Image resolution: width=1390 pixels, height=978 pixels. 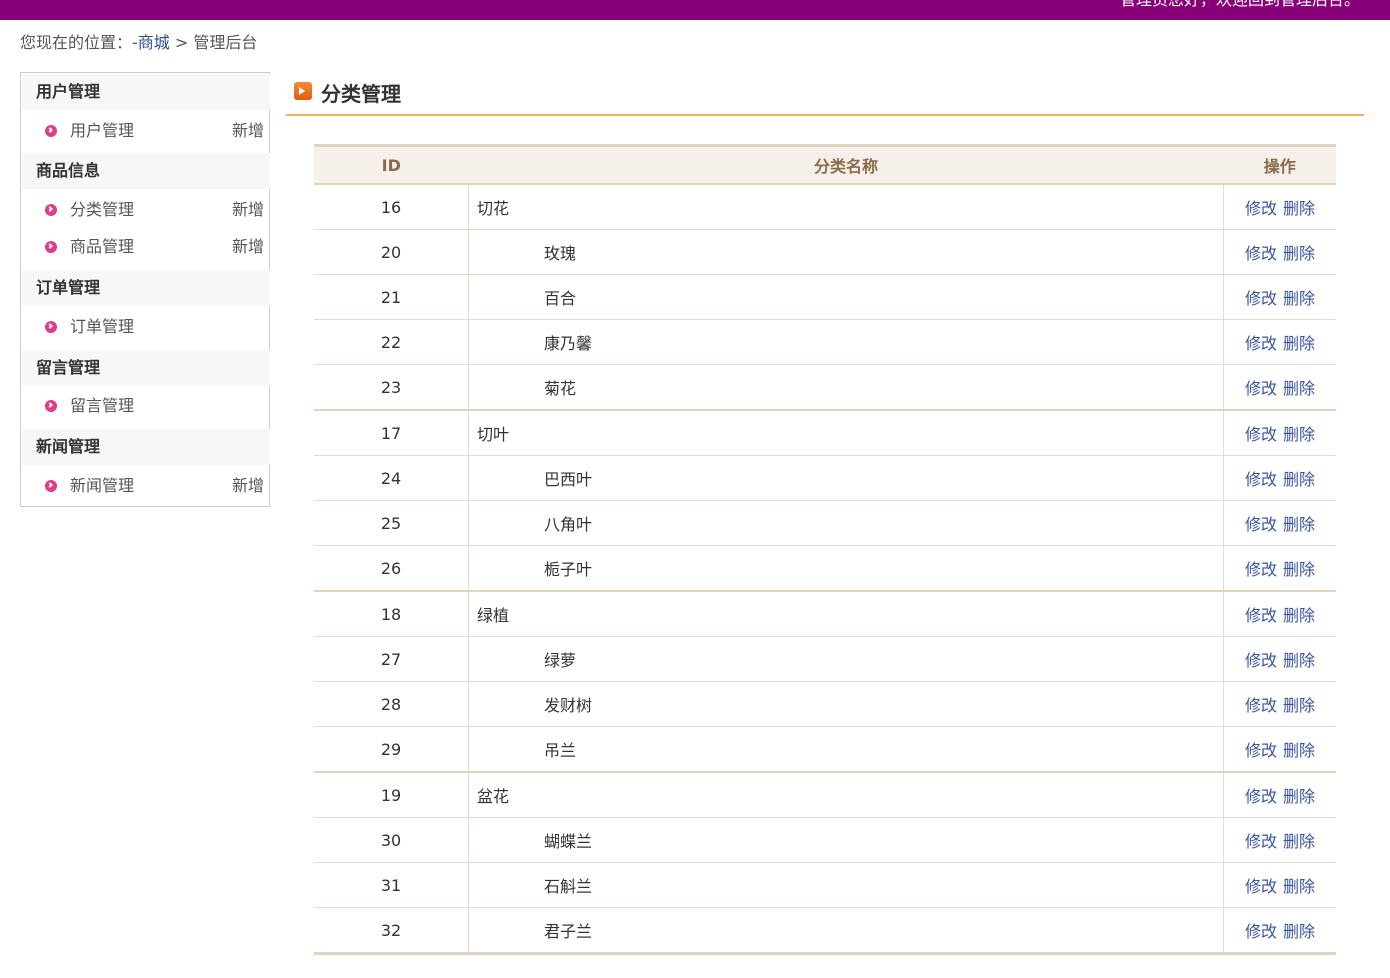 What do you see at coordinates (825, 96) in the screenshot?
I see `content-header: 分类管理` at bounding box center [825, 96].